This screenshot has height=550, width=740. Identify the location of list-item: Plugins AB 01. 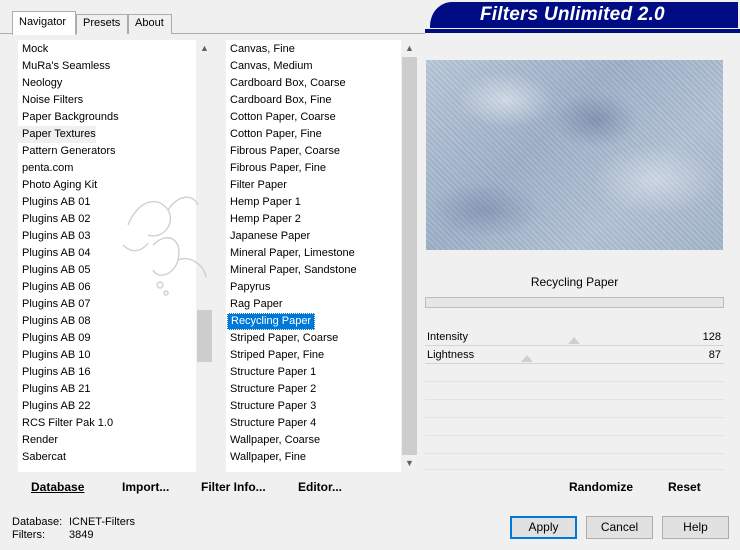
(54, 202).